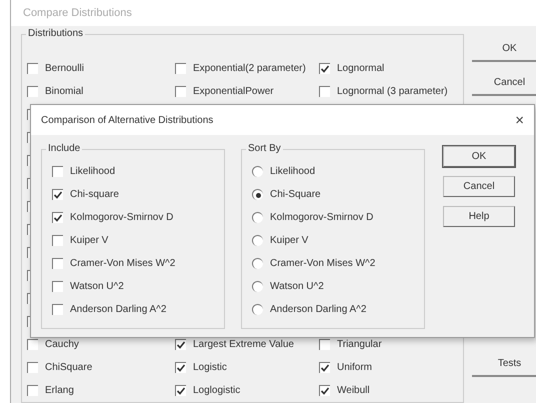  Describe the element at coordinates (394, 68) in the screenshot. I see `checkbox: Lognormal` at that location.